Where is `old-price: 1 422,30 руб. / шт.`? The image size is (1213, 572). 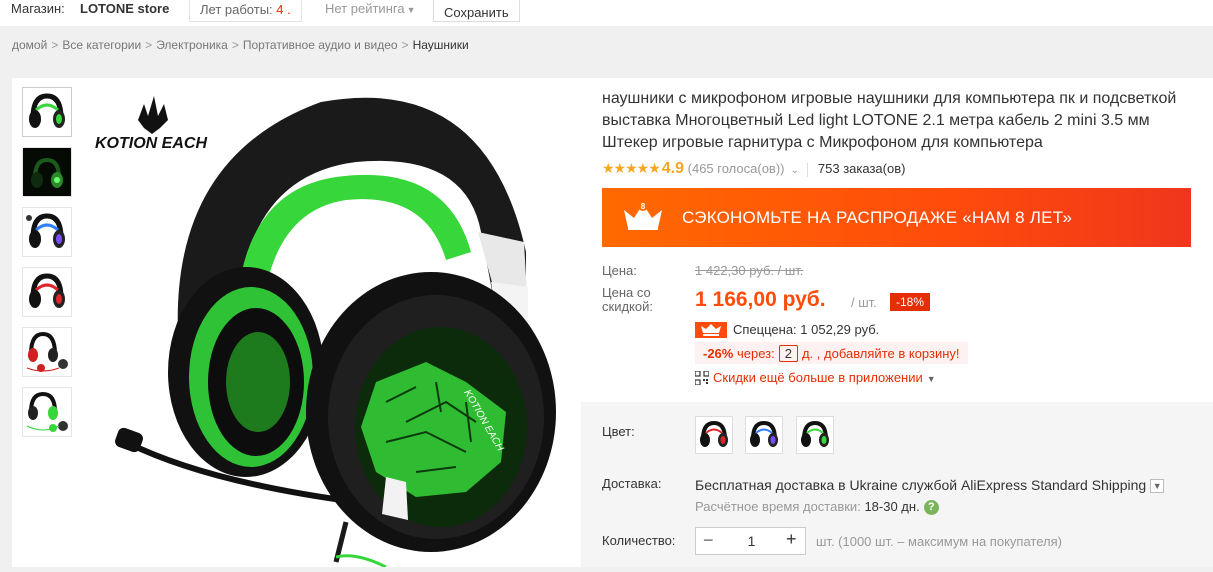 old-price: 1 422,30 руб. / шт. is located at coordinates (749, 270).